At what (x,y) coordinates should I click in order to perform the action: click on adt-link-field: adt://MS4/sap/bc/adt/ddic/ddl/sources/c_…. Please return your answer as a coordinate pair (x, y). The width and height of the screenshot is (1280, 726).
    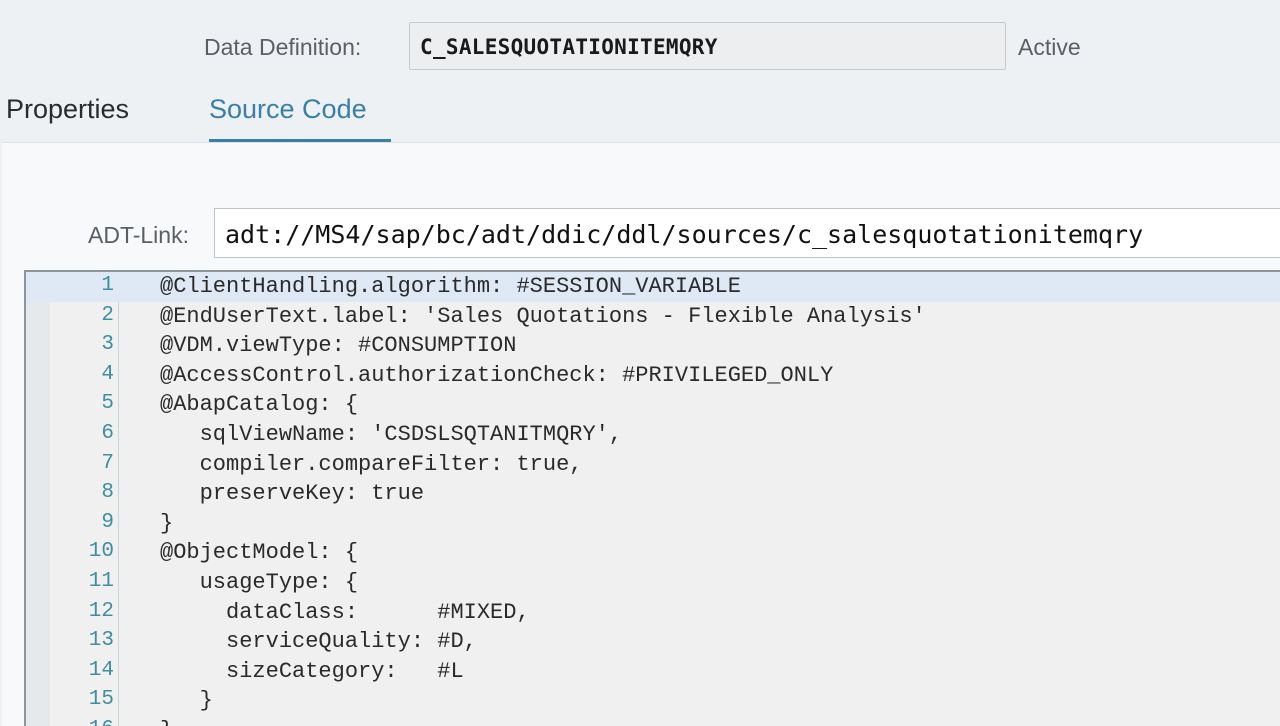
    Looking at the image, I should click on (747, 233).